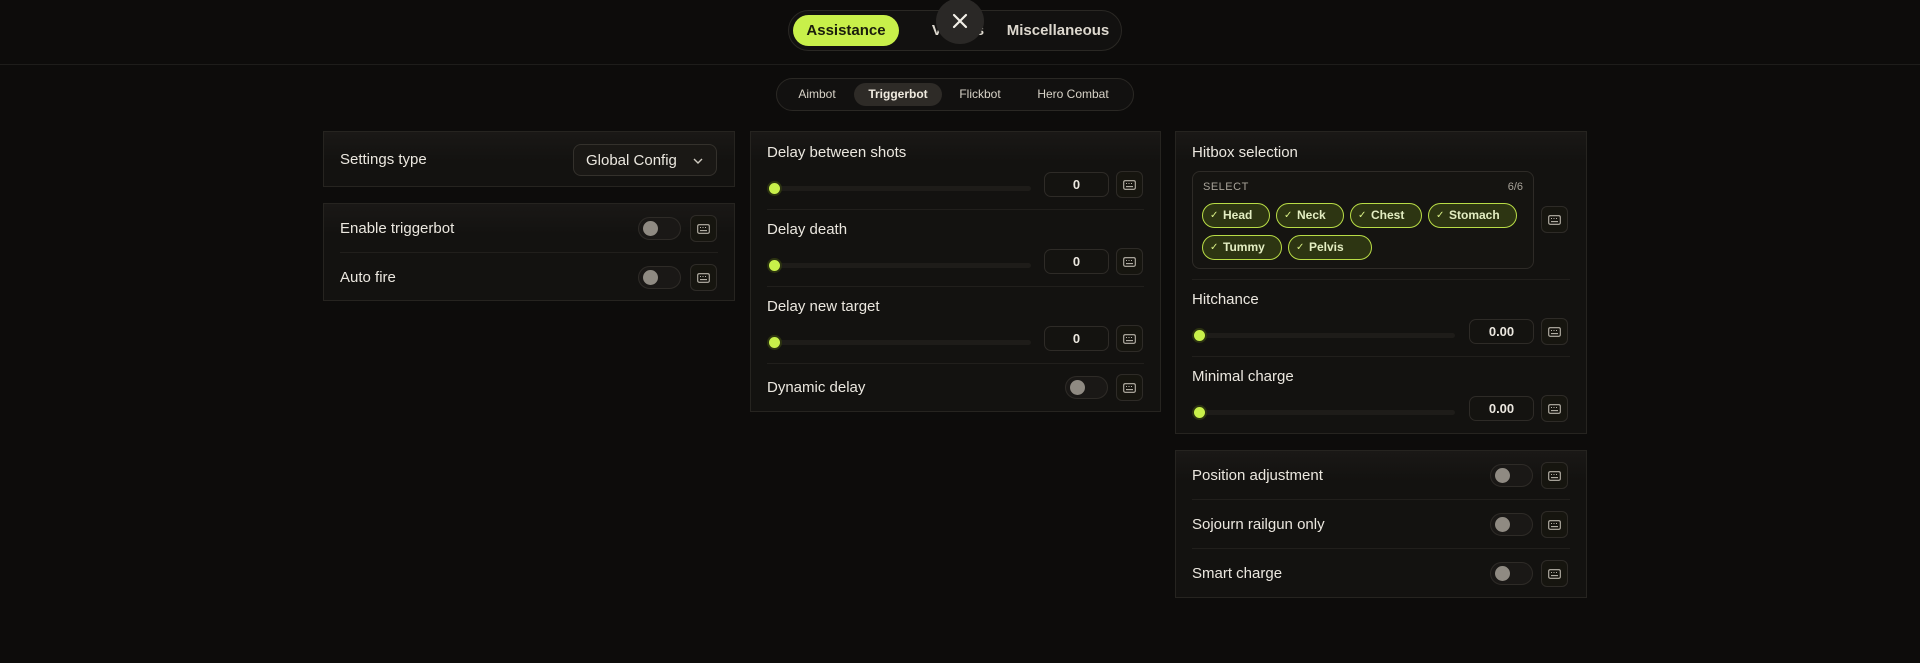 The height and width of the screenshot is (663, 1920). I want to click on sojourn-railgun-only-keybind-button, so click(1554, 524).